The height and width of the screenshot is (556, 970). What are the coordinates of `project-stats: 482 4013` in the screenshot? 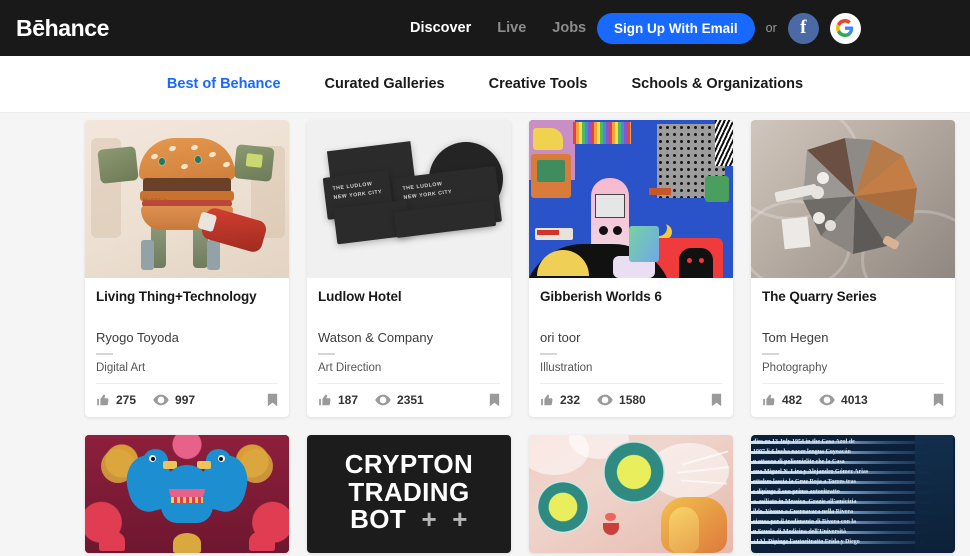 It's located at (853, 400).